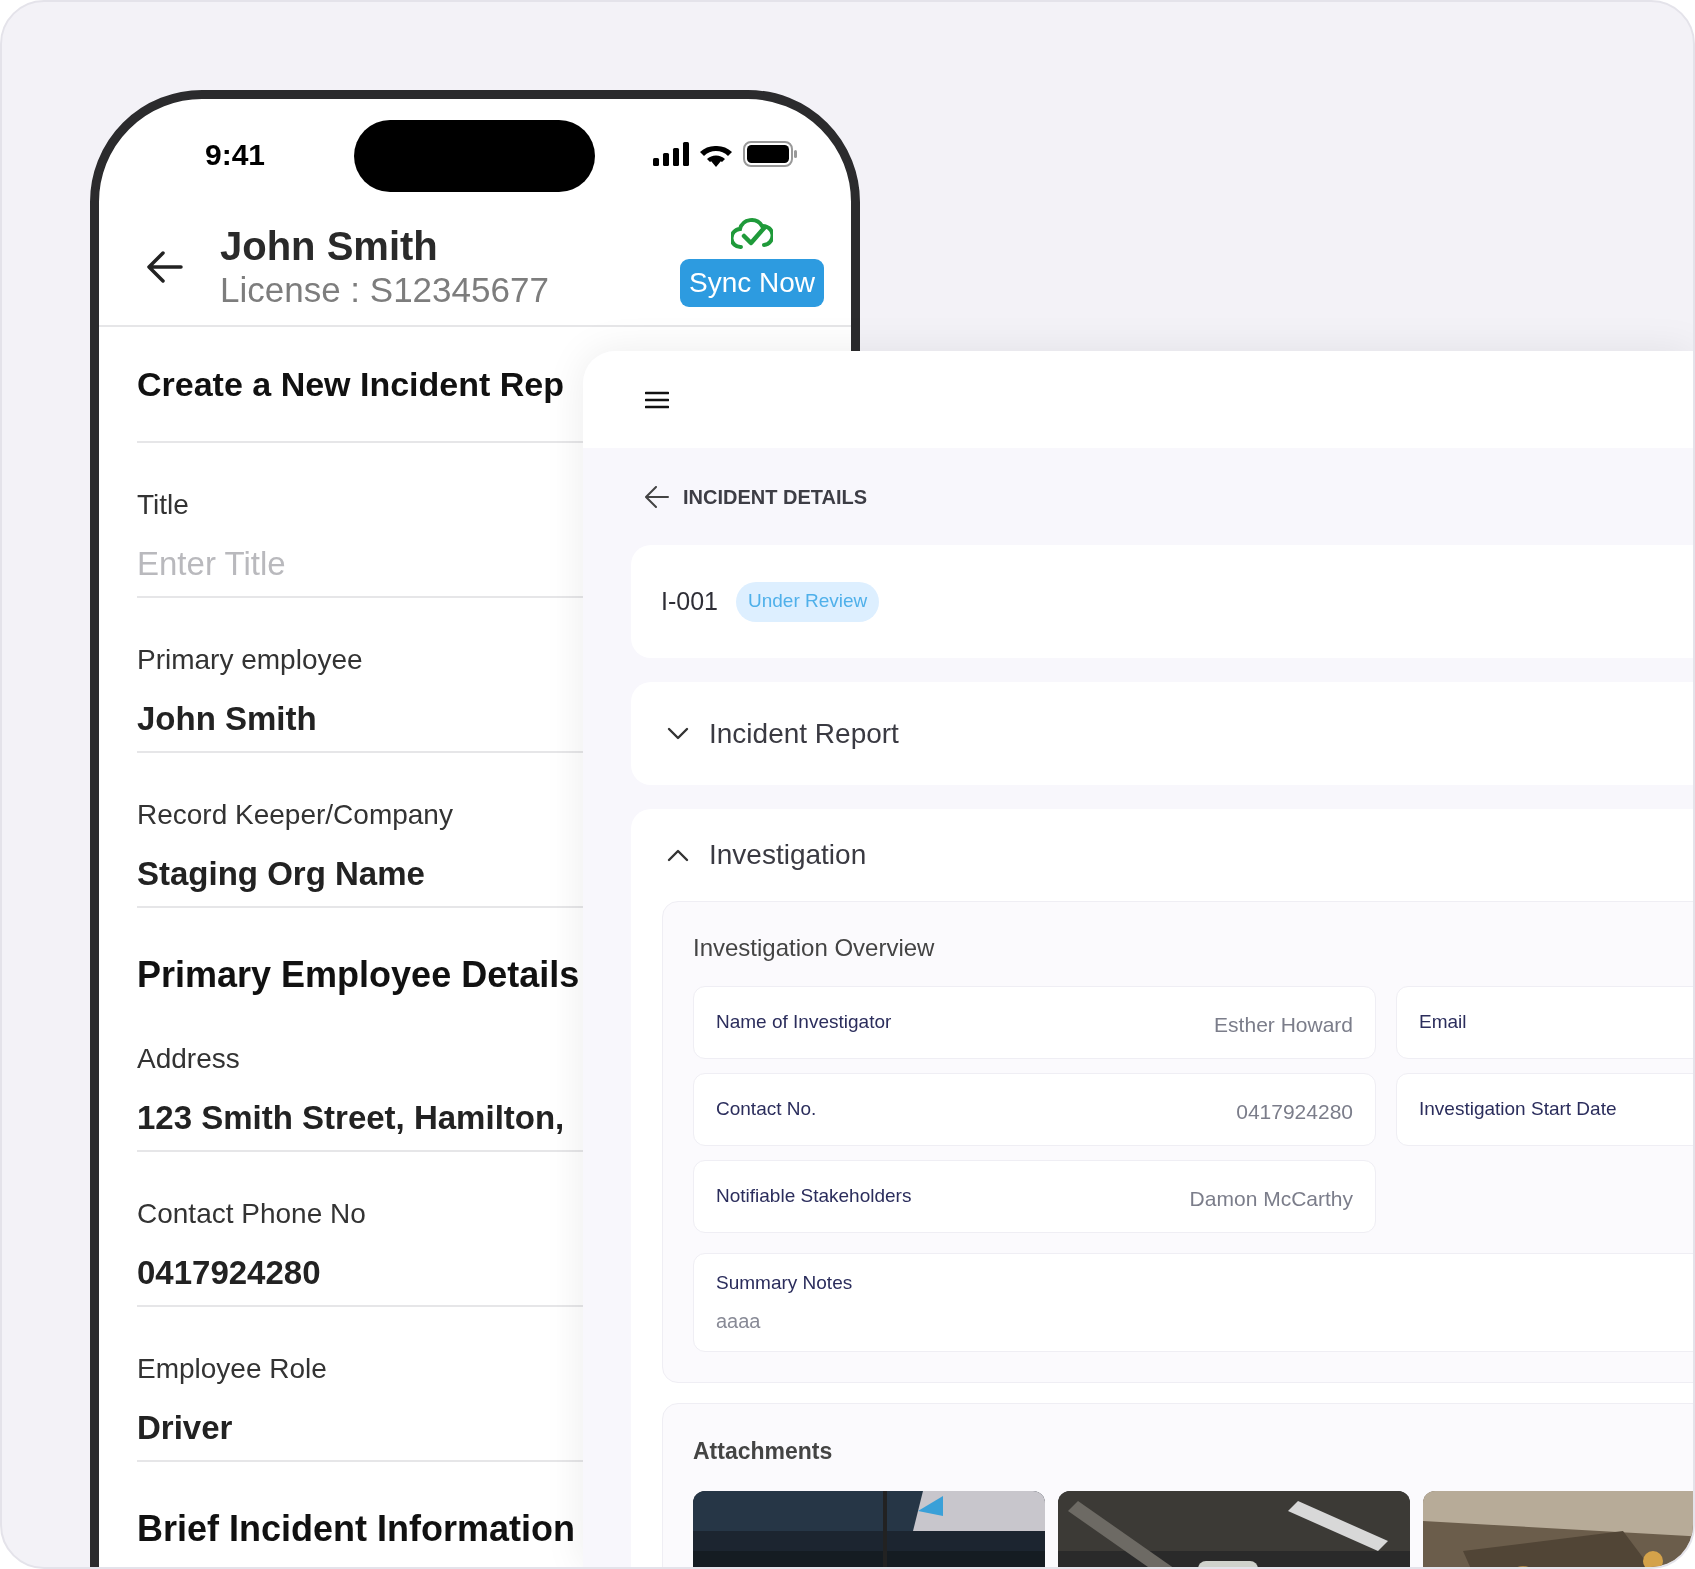 The width and height of the screenshot is (1695, 1569). I want to click on field-value: Staging Org Name, so click(281, 874).